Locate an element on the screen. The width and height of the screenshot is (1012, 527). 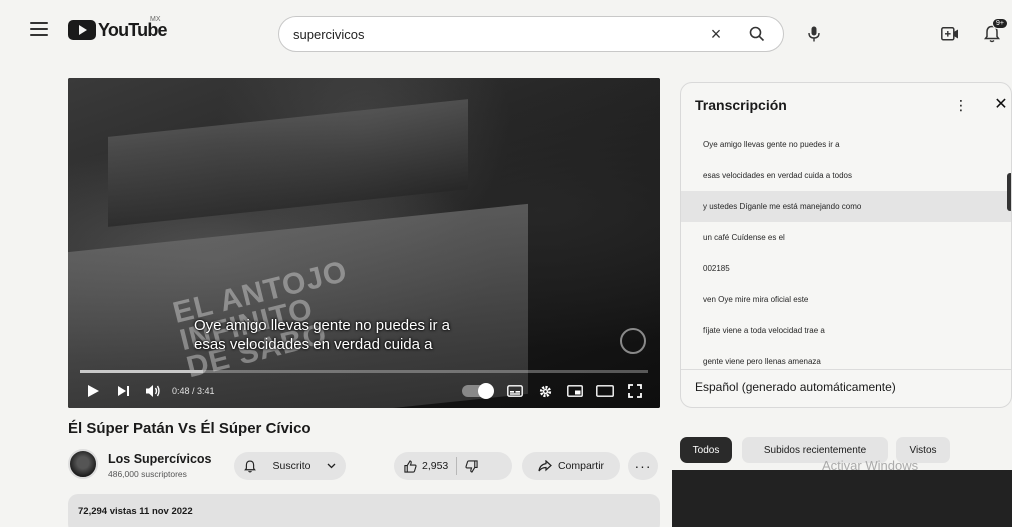
volume-button is located at coordinates (153, 391).